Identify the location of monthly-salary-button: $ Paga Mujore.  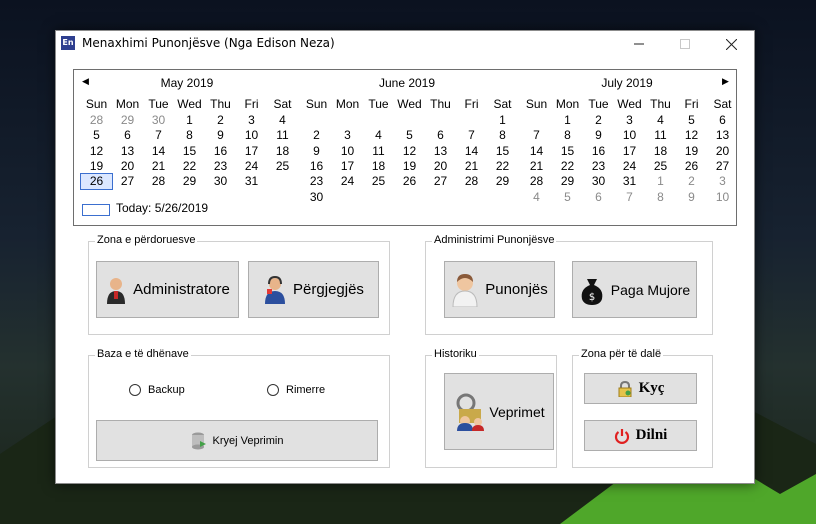
(634, 289).